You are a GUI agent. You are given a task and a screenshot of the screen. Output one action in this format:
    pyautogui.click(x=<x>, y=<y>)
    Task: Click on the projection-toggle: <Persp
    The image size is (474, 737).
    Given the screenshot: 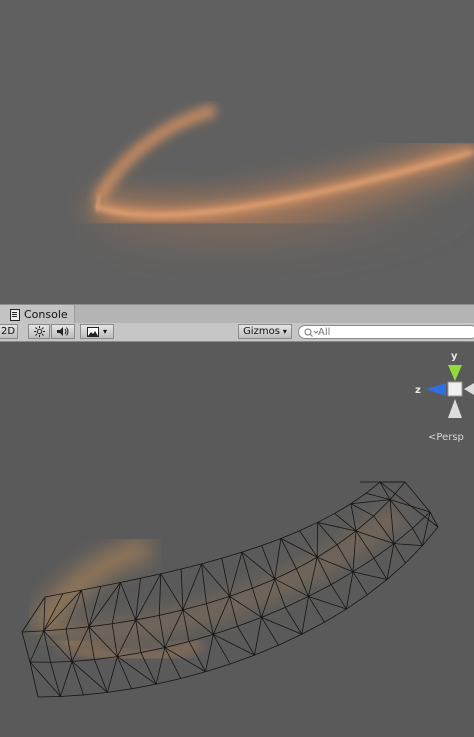 What is the action you would take?
    pyautogui.click(x=446, y=437)
    